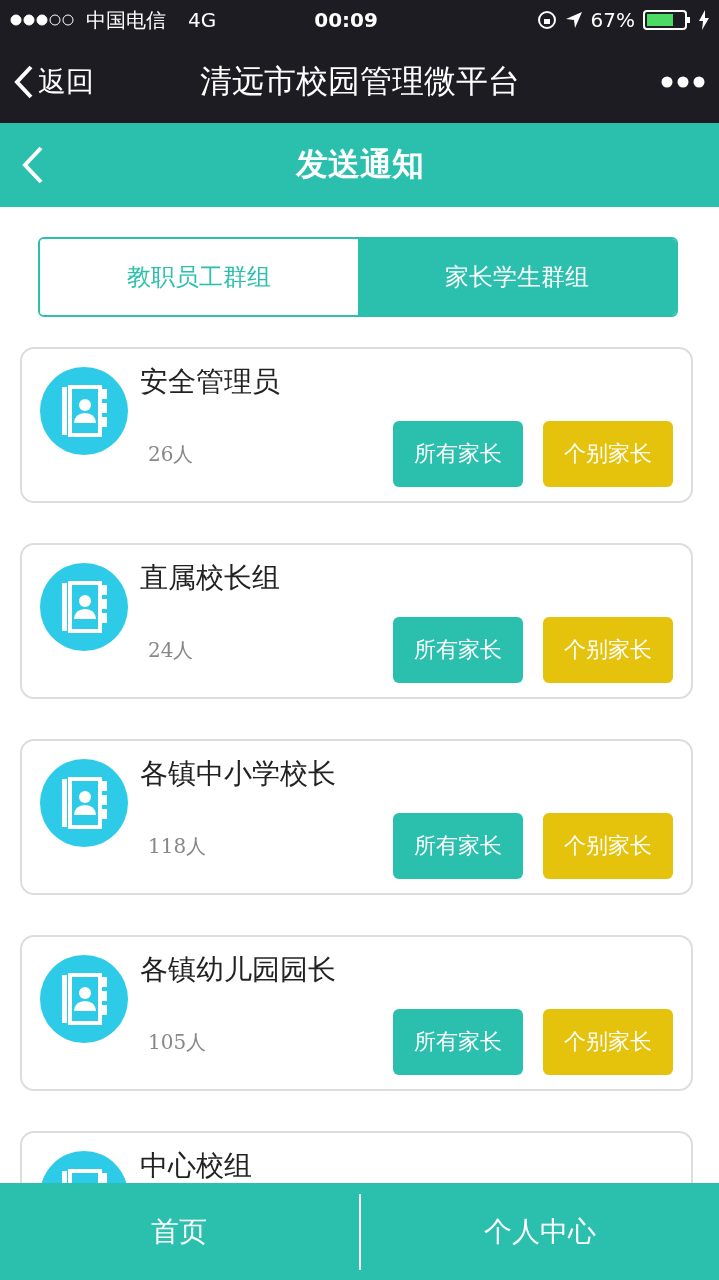  Describe the element at coordinates (539, 1231) in the screenshot. I see `bottom-nav-item: 个人中心` at that location.